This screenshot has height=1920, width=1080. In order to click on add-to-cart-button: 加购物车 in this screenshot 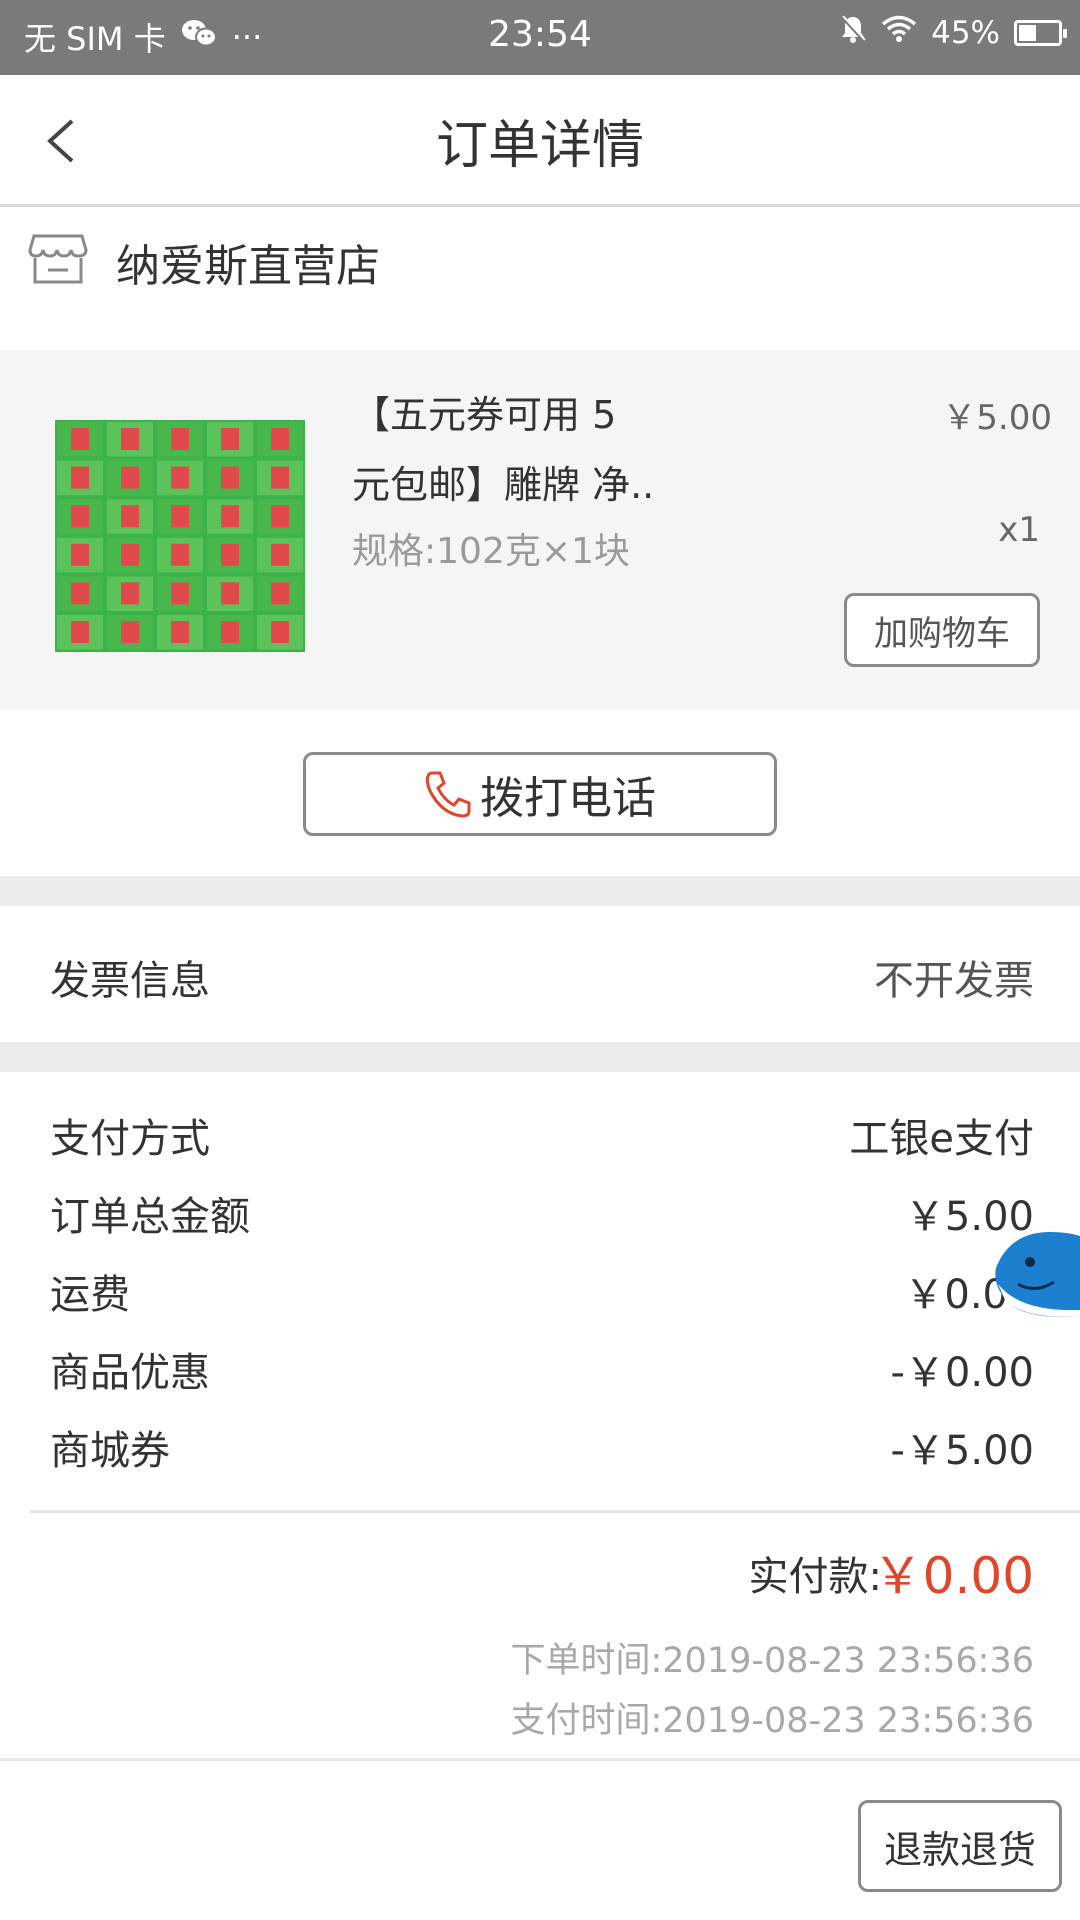, I will do `click(942, 630)`.